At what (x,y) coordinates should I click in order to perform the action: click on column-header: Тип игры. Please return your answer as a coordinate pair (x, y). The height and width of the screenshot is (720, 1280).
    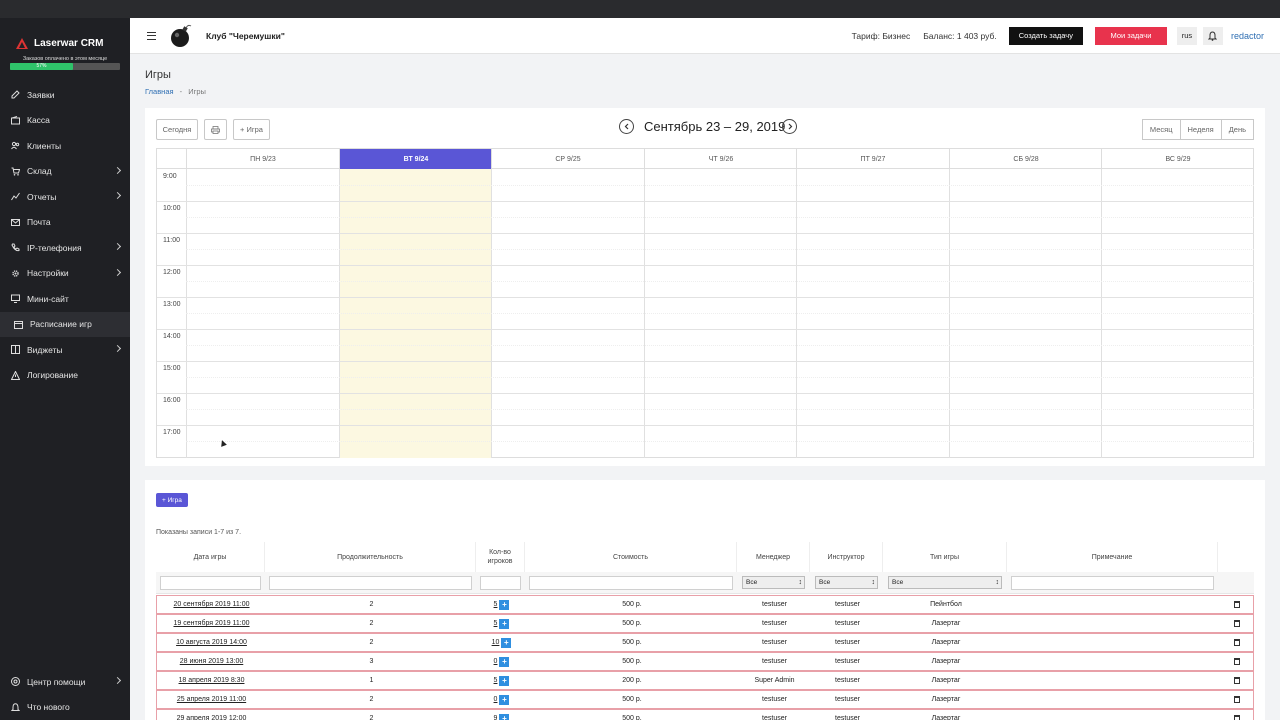
    Looking at the image, I should click on (945, 557).